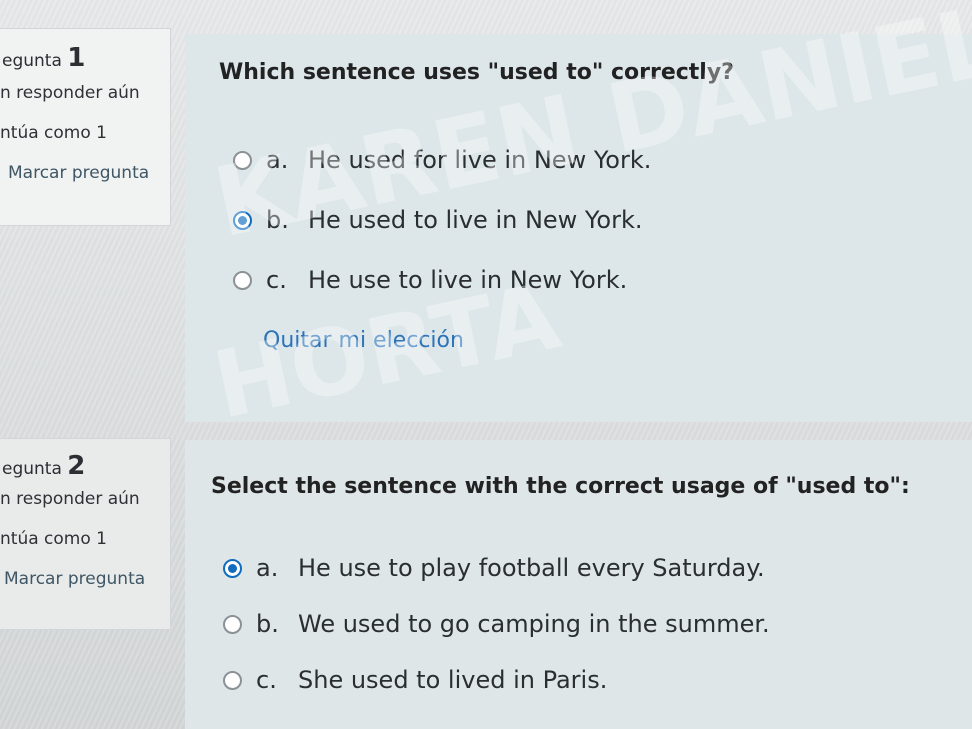 This screenshot has width=972, height=729. I want to click on question-2-flag-button: Marcar pregunta, so click(85, 579).